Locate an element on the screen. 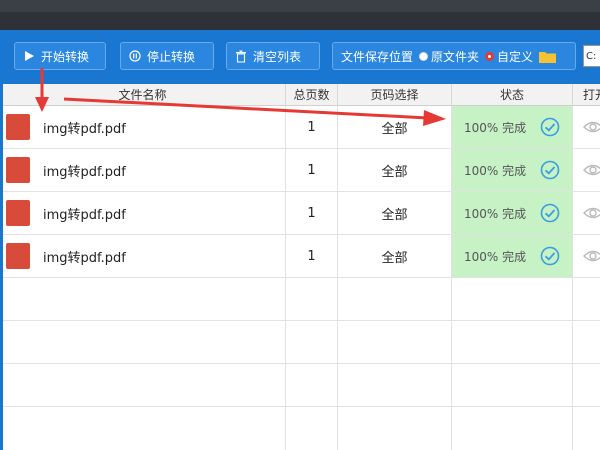  right-arrow-head is located at coordinates (434, 118).